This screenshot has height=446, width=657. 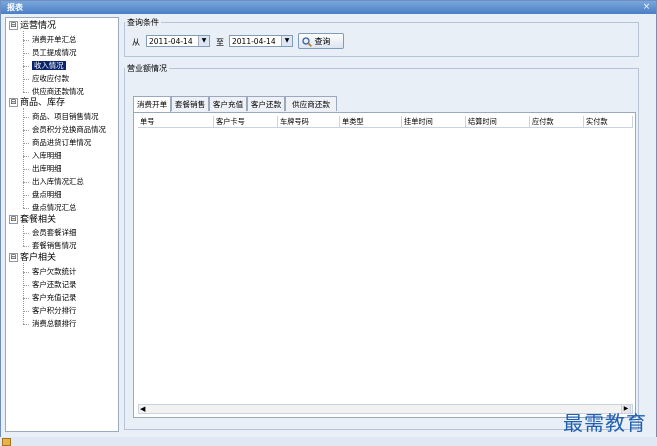 I want to click on grid-header: 单号 客户卡号 车牌号码 单类型 挂单时间 结算时间 应付款 实付款, so click(x=385, y=122).